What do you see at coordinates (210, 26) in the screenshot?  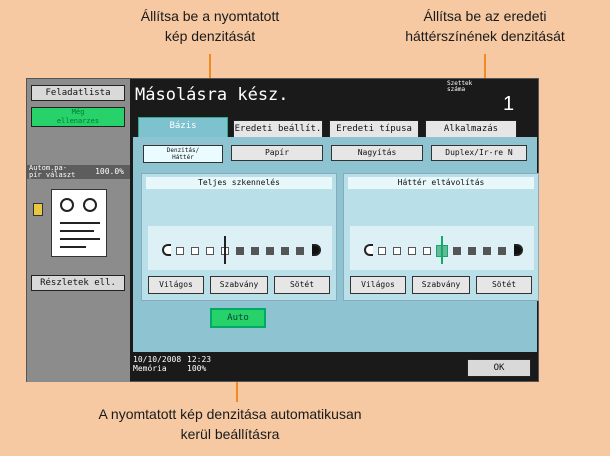 I see `callout-print-density: Állítsa be a nyomtatott kép denzitását` at bounding box center [210, 26].